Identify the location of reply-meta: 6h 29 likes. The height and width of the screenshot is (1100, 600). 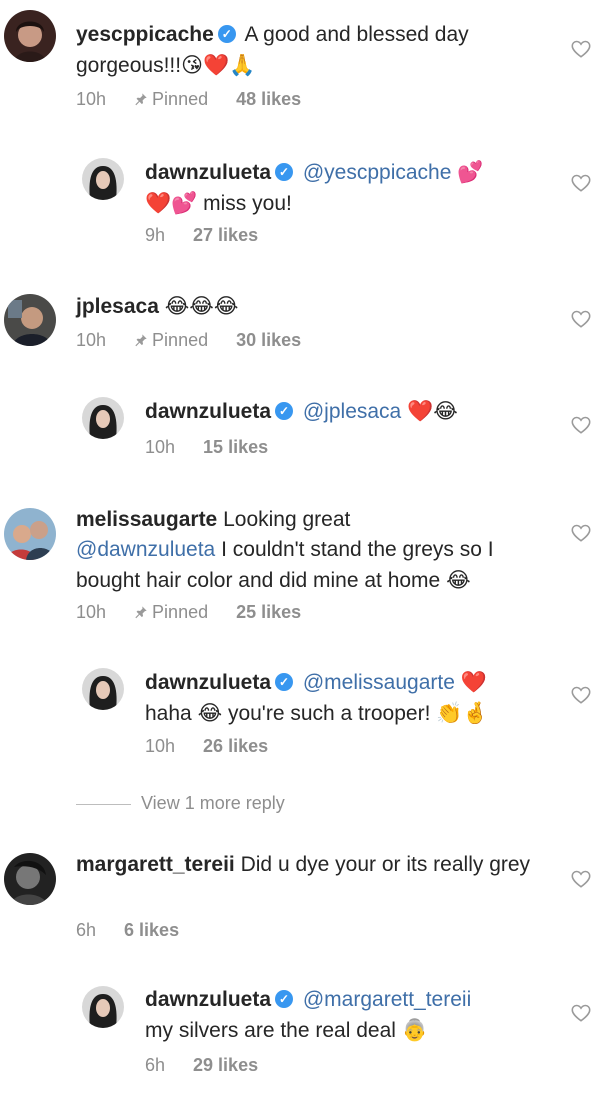
(215, 1065).